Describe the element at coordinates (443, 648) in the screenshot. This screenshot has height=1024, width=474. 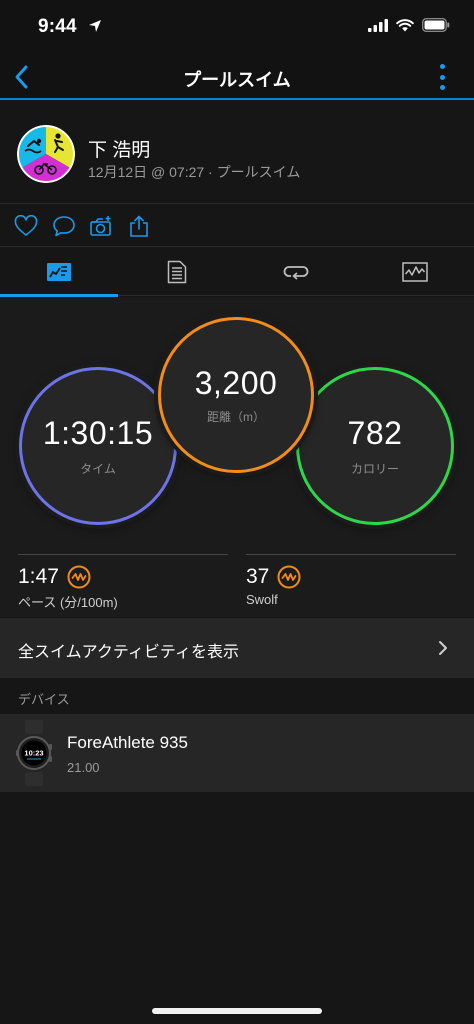
I see `chevron-right-icon` at that location.